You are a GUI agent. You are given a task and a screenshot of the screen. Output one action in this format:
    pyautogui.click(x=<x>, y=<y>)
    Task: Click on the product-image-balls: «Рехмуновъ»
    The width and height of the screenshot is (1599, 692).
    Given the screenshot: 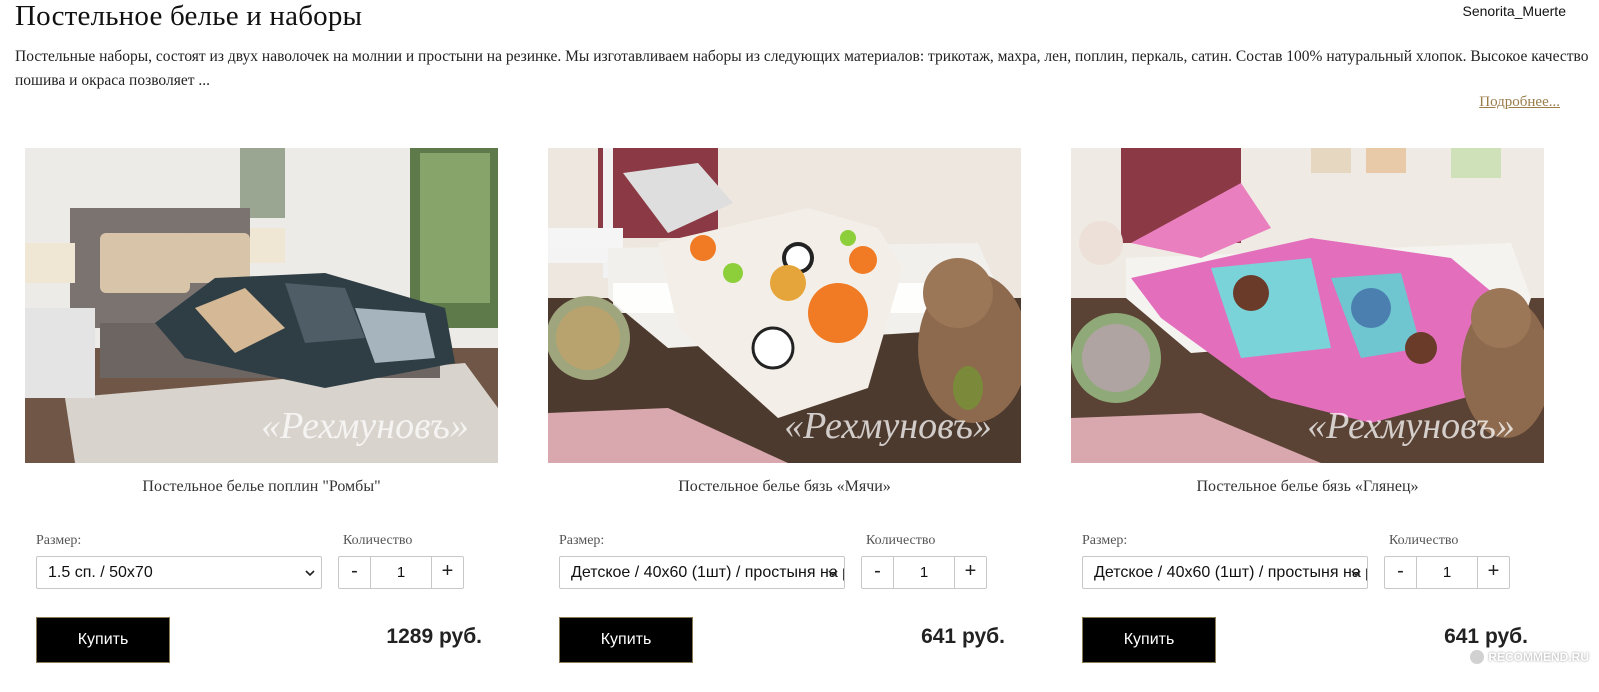 What is the action you would take?
    pyautogui.click(x=784, y=305)
    